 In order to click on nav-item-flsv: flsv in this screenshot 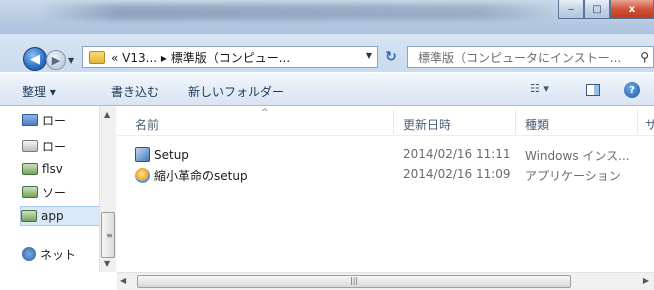, I will do `click(62, 169)`.